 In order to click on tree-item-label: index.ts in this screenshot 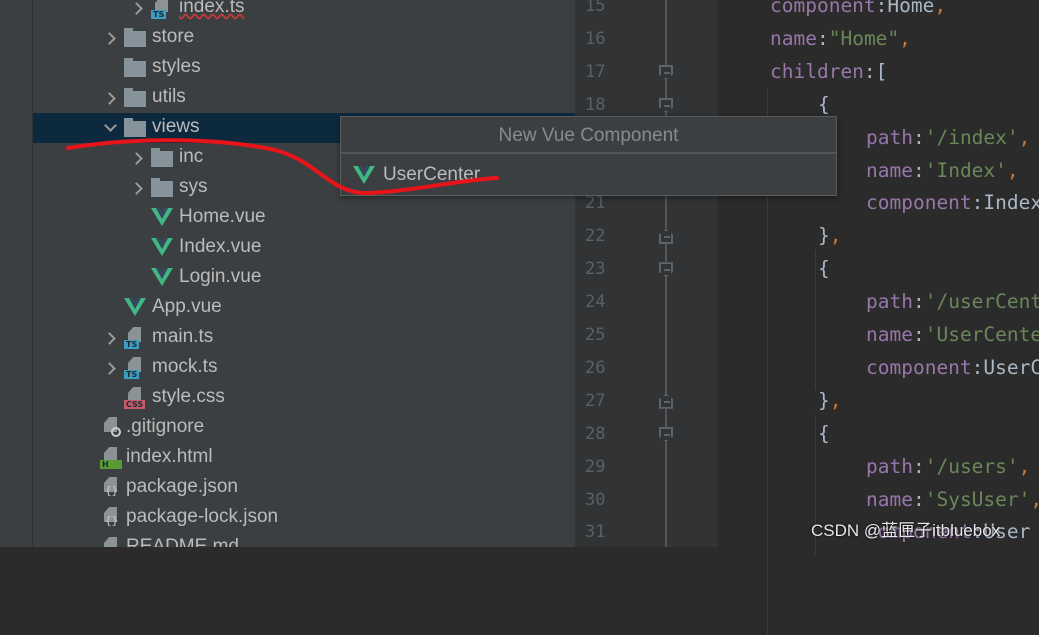, I will do `click(212, 8)`.